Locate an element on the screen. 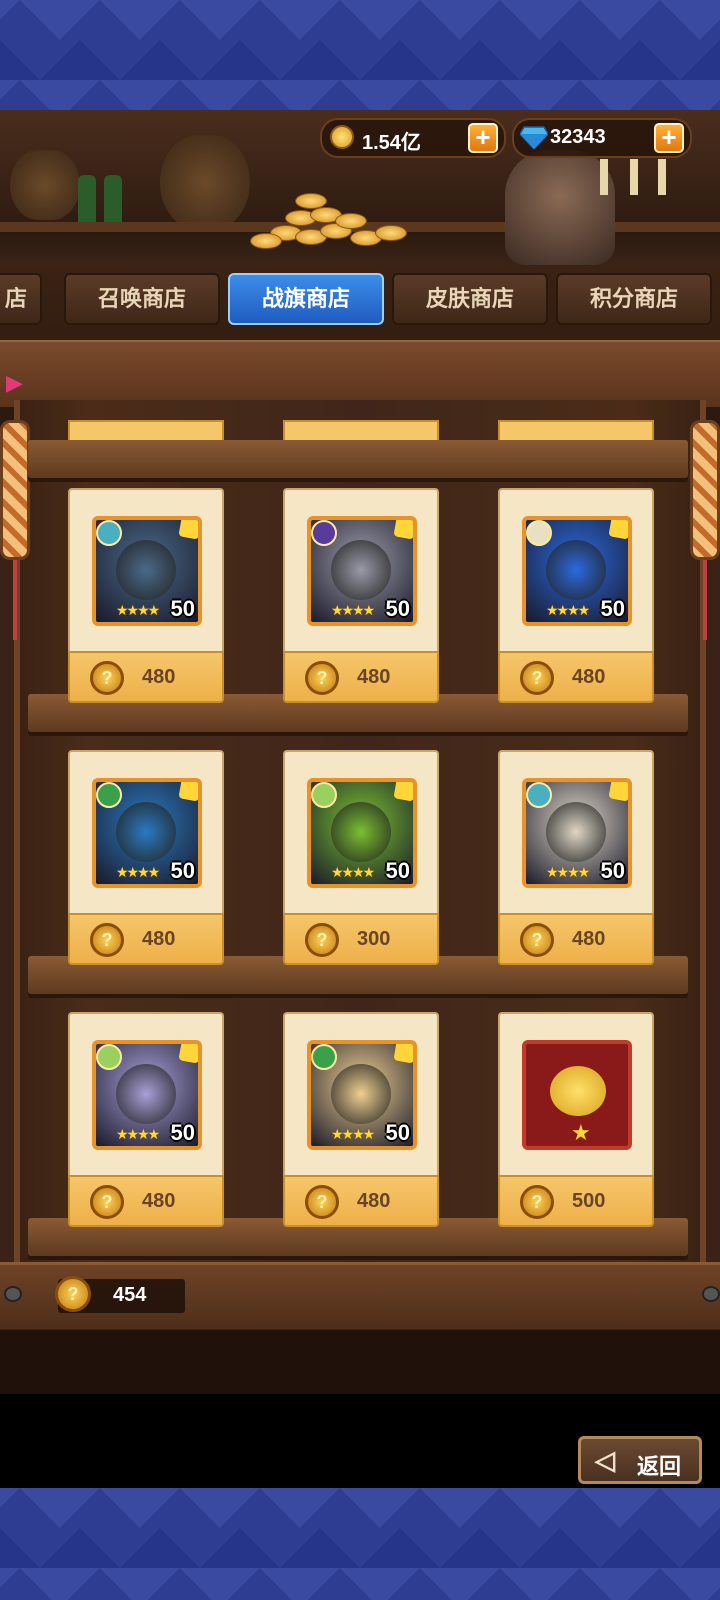 This screenshot has height=1600, width=720. back-arrow-icon: ◁ is located at coordinates (605, 1460).